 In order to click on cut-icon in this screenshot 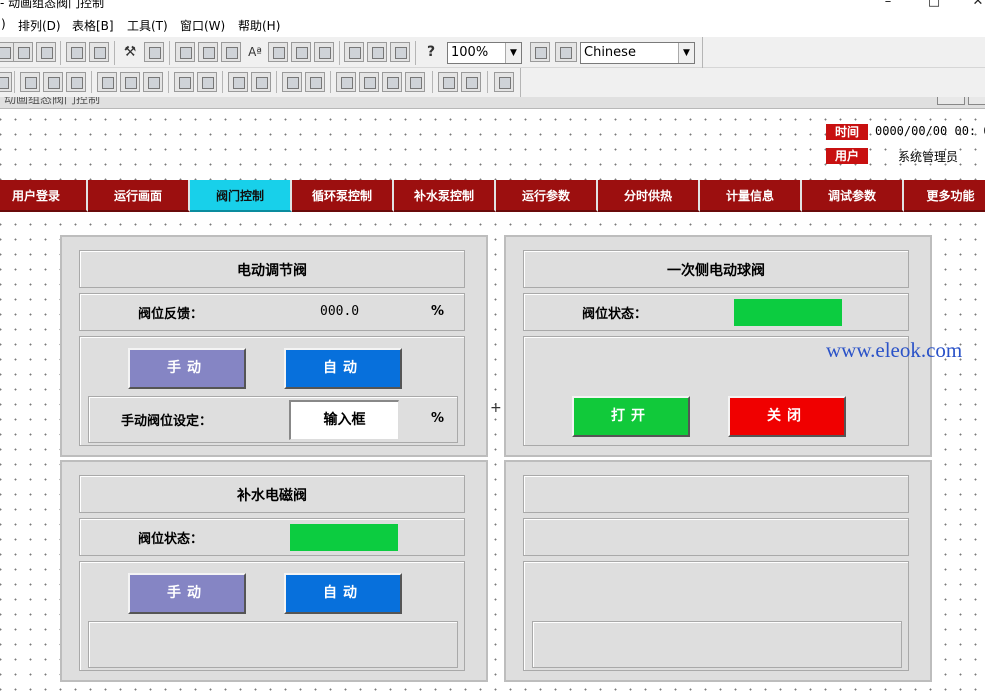, I will do `click(7, 52)`.